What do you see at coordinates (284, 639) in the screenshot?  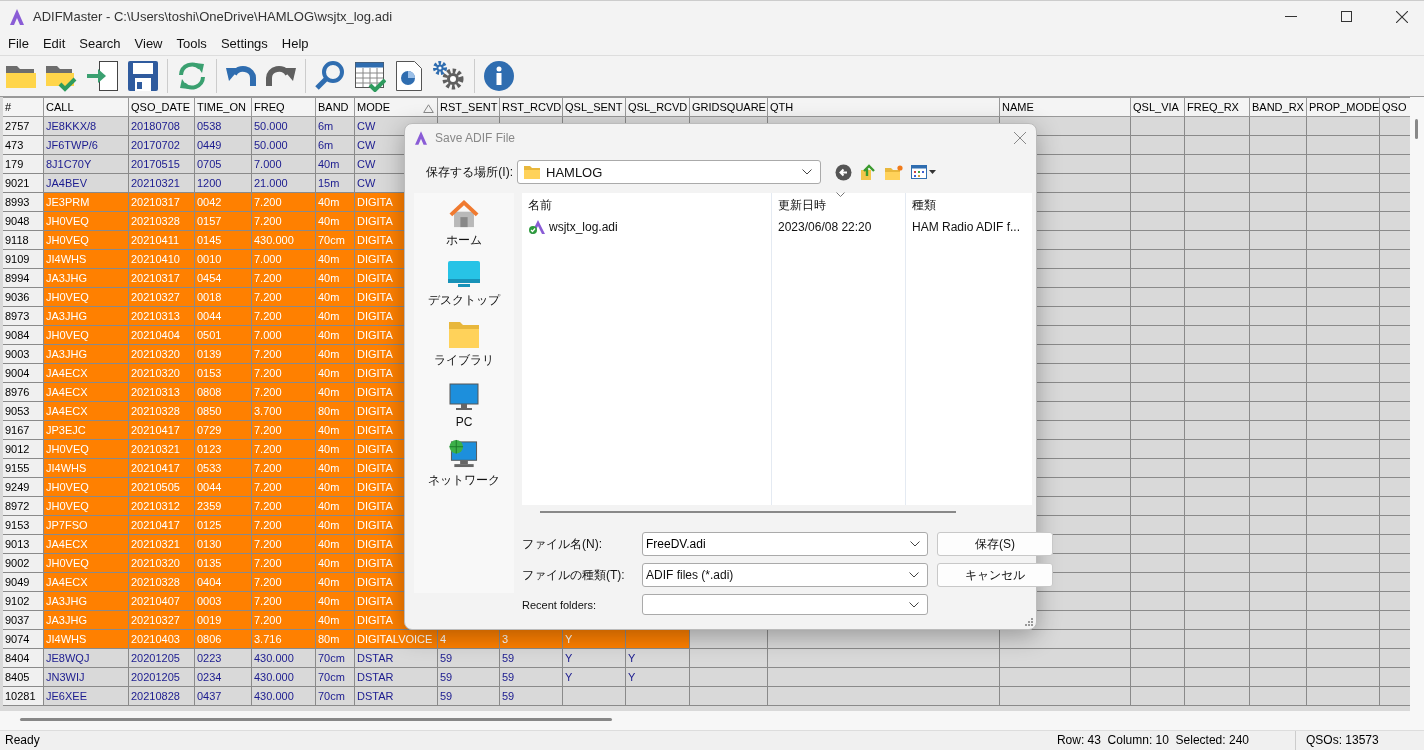 I see `table-cell: 3.716` at bounding box center [284, 639].